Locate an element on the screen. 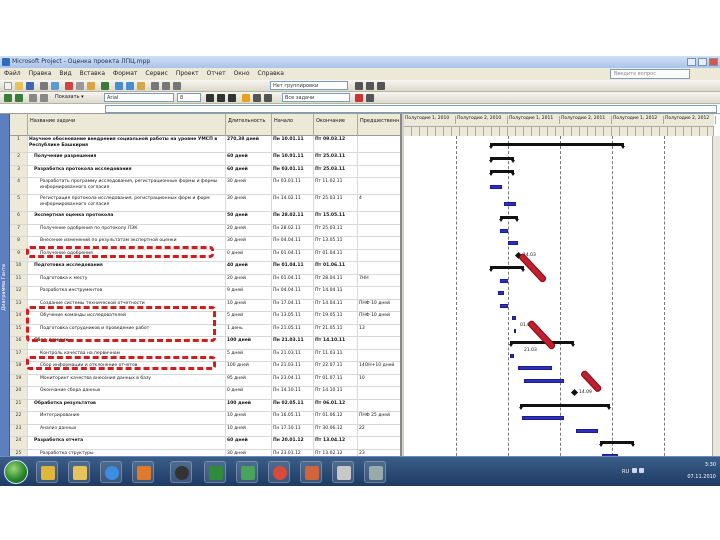 This screenshot has width=720, height=540. cell-duration: 20 дней is located at coordinates (249, 280).